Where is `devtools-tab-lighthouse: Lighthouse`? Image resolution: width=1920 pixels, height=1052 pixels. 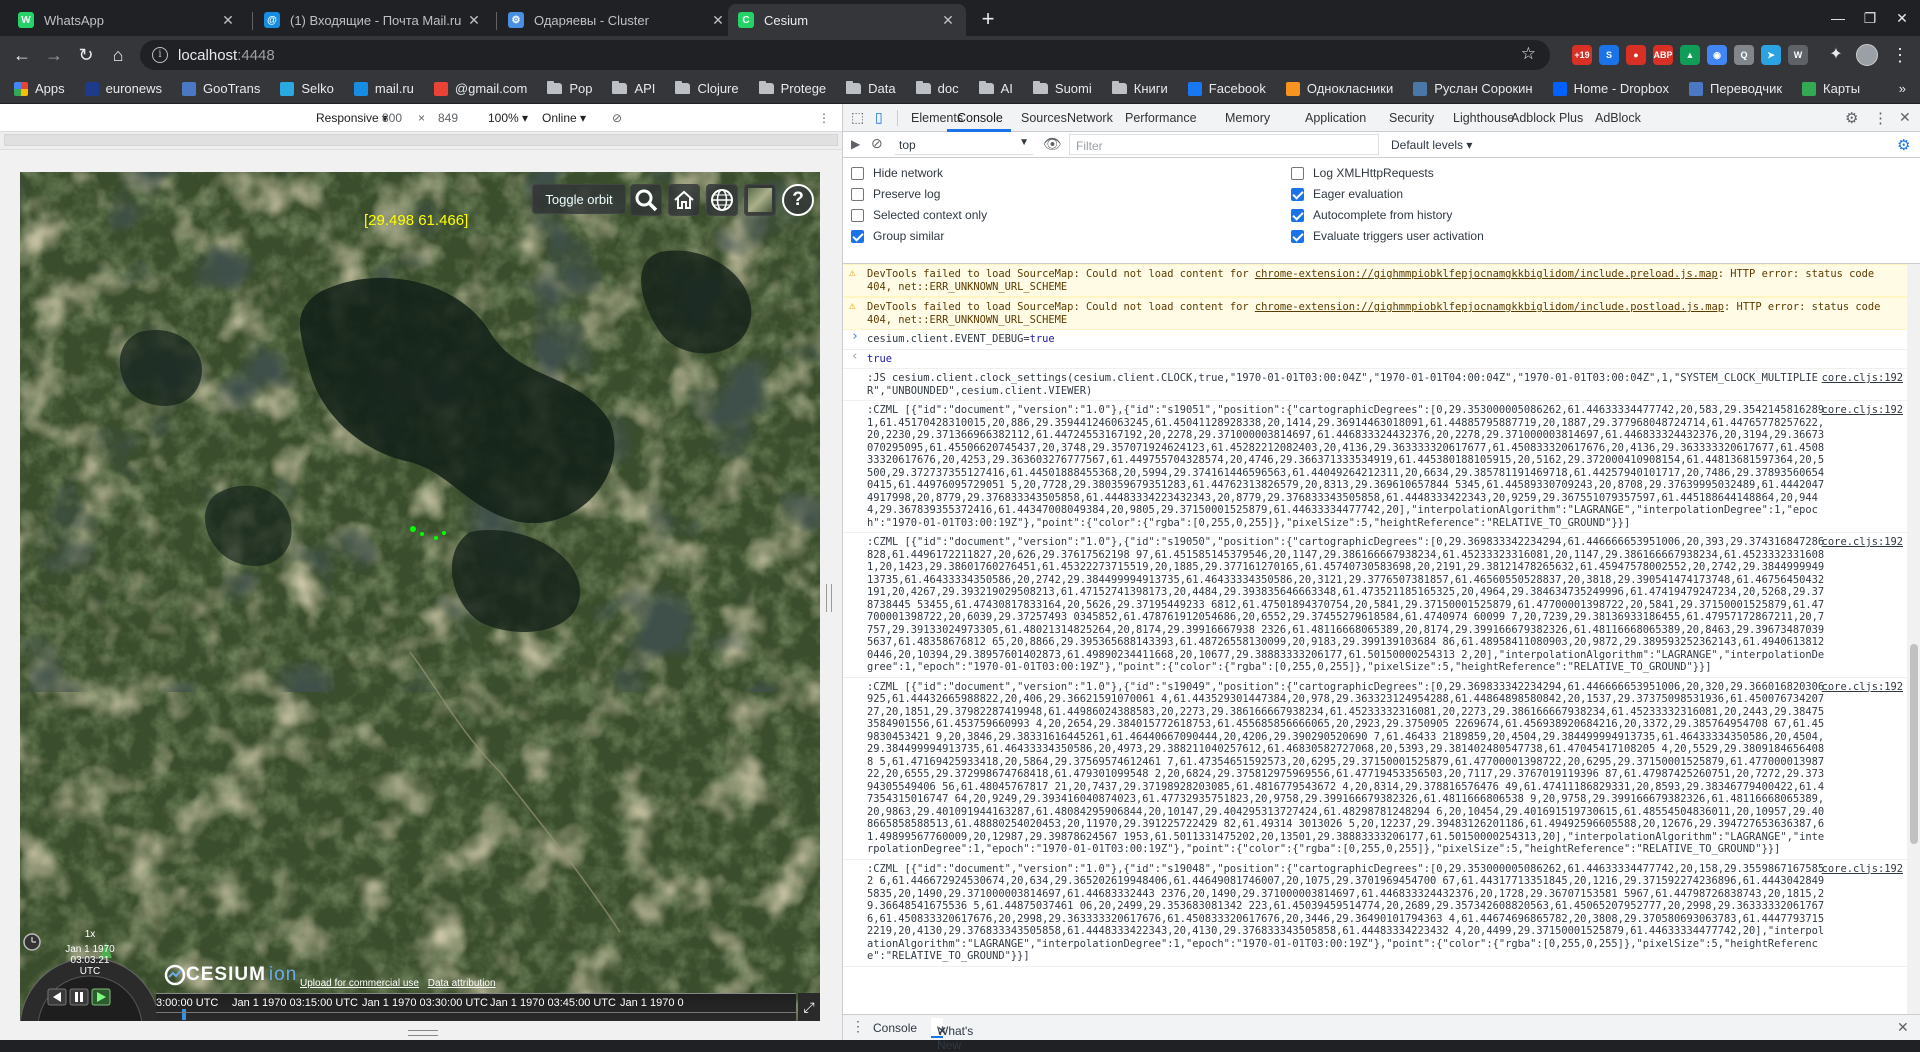
devtools-tab-lighthouse: Lighthouse is located at coordinates (1483, 118).